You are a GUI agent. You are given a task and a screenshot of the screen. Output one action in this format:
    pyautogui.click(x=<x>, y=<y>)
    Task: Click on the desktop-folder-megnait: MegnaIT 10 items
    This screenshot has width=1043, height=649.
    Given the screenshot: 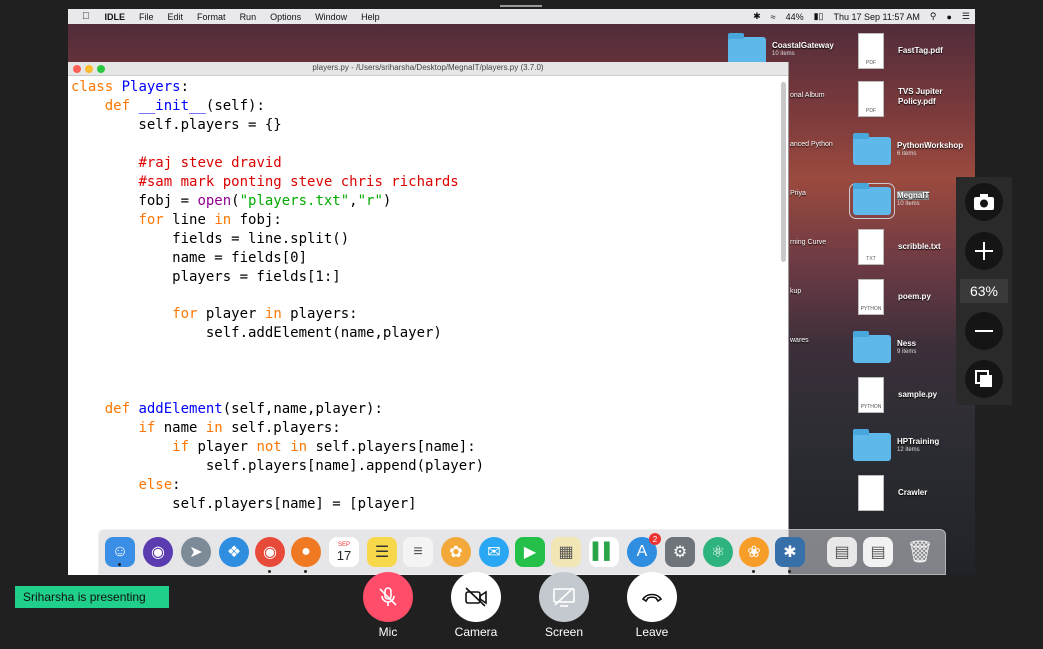 What is the action you would take?
    pyautogui.click(x=911, y=205)
    